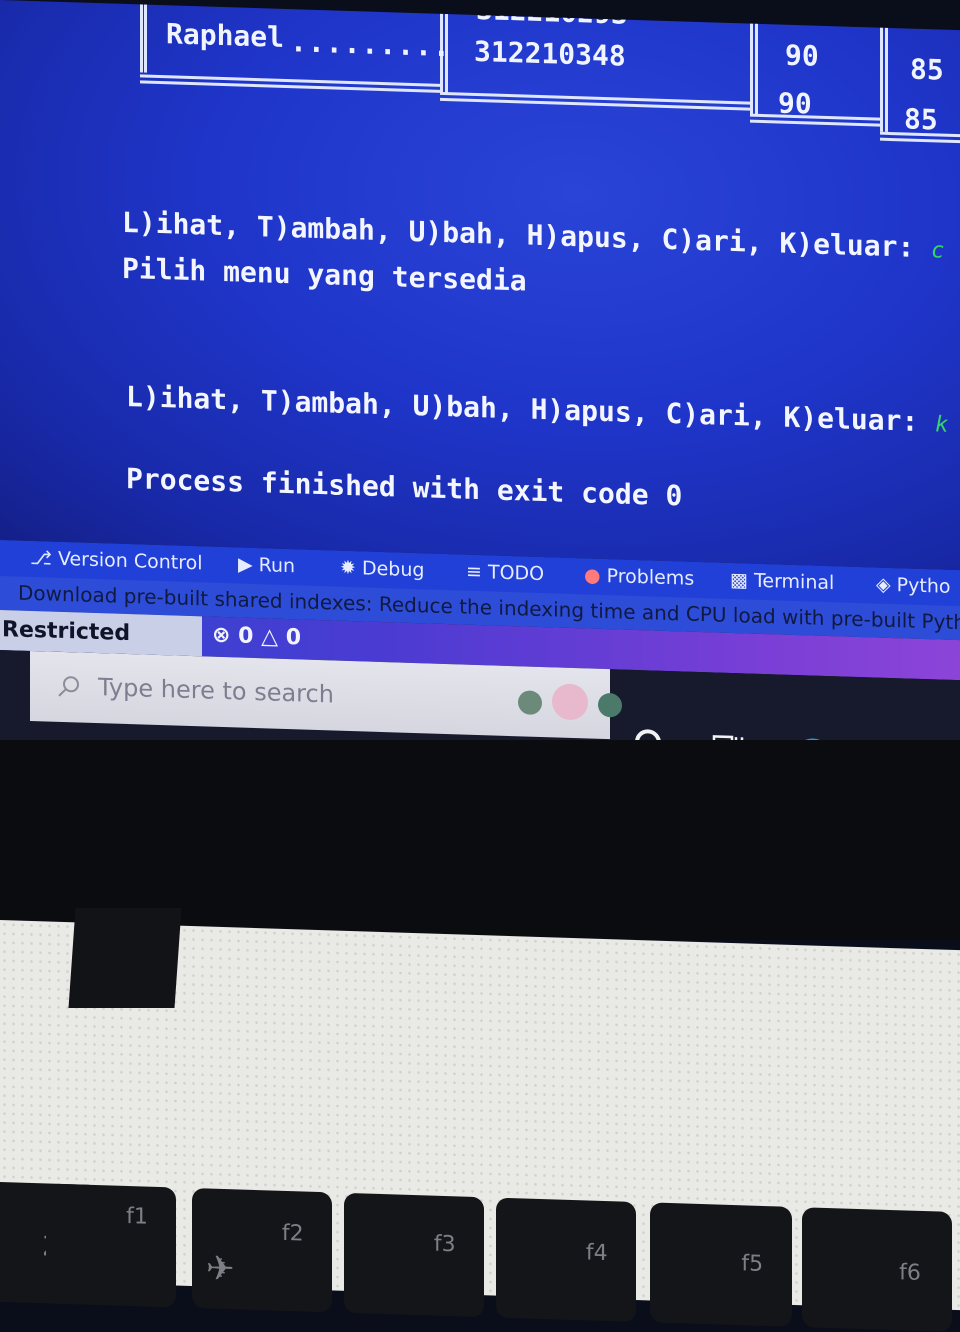 This screenshot has width=960, height=1332. I want to click on problems-counter: ⊗ 0 △ 0, so click(256, 637).